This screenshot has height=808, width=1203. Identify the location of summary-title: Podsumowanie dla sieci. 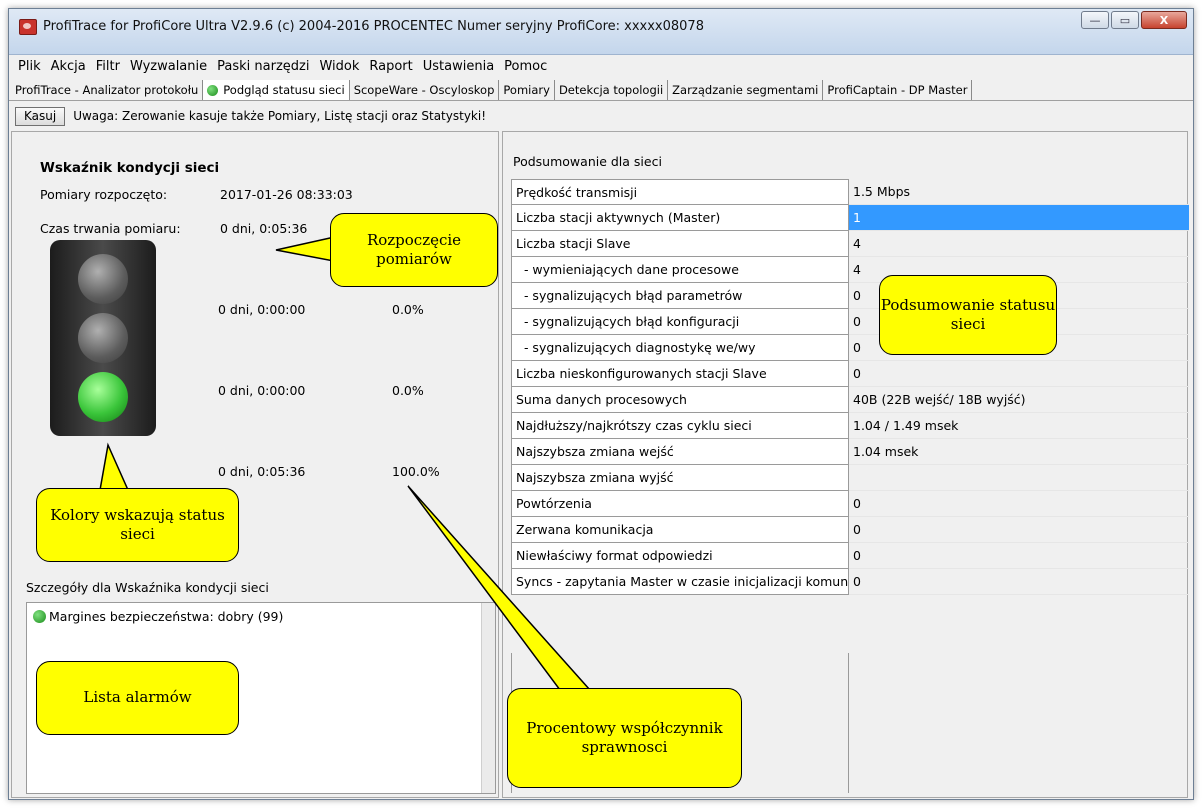
(587, 161).